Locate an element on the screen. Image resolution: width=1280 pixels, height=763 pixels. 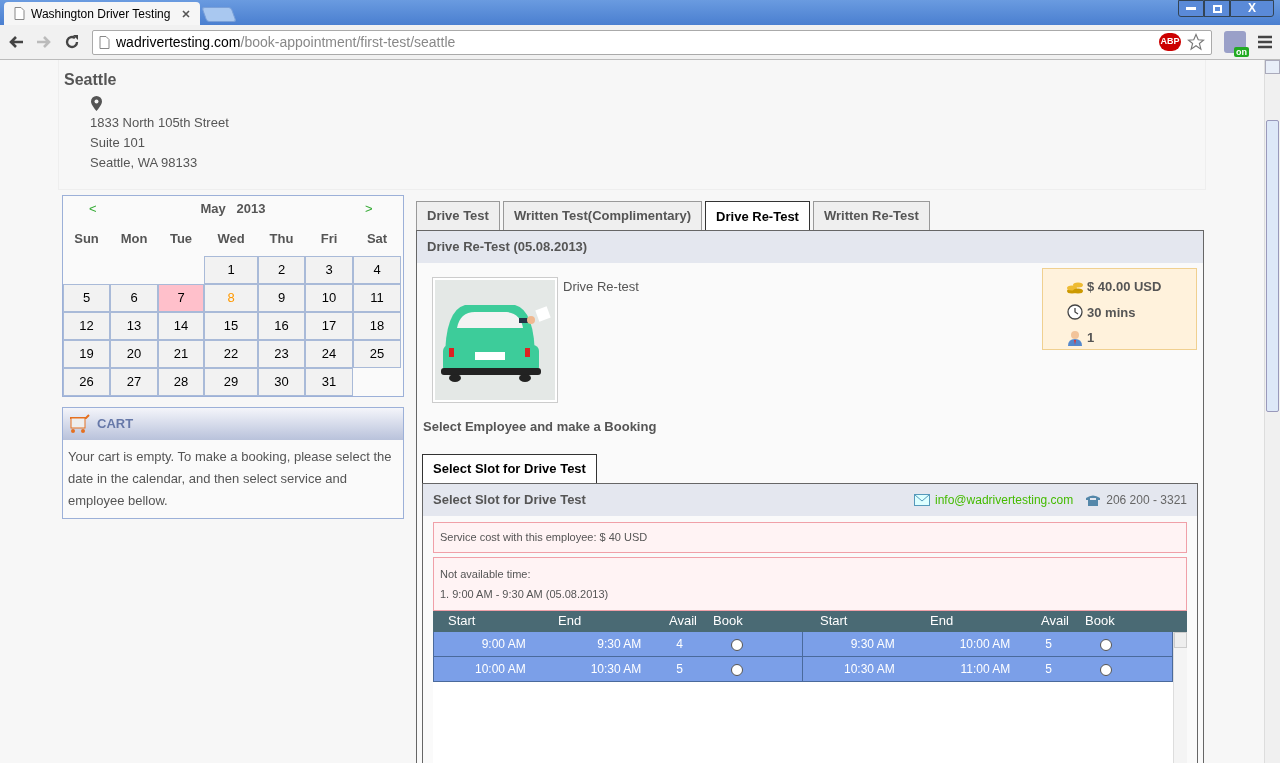
calendar-day: 1 is located at coordinates (231, 270).